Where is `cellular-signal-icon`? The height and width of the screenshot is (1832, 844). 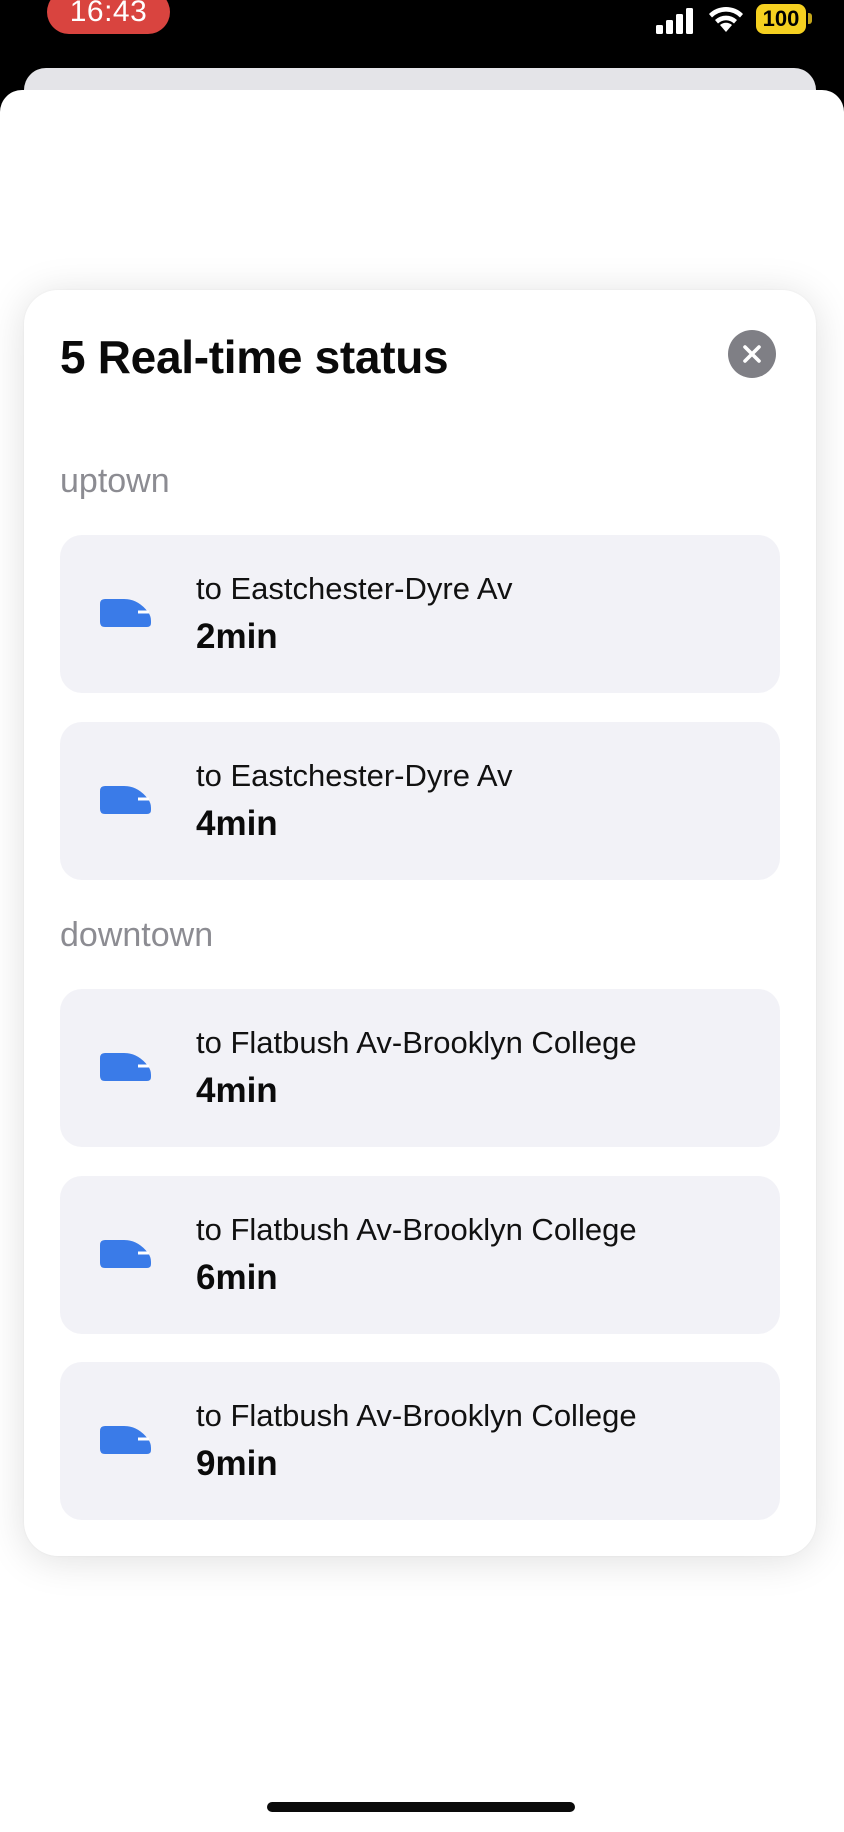 cellular-signal-icon is located at coordinates (675, 21).